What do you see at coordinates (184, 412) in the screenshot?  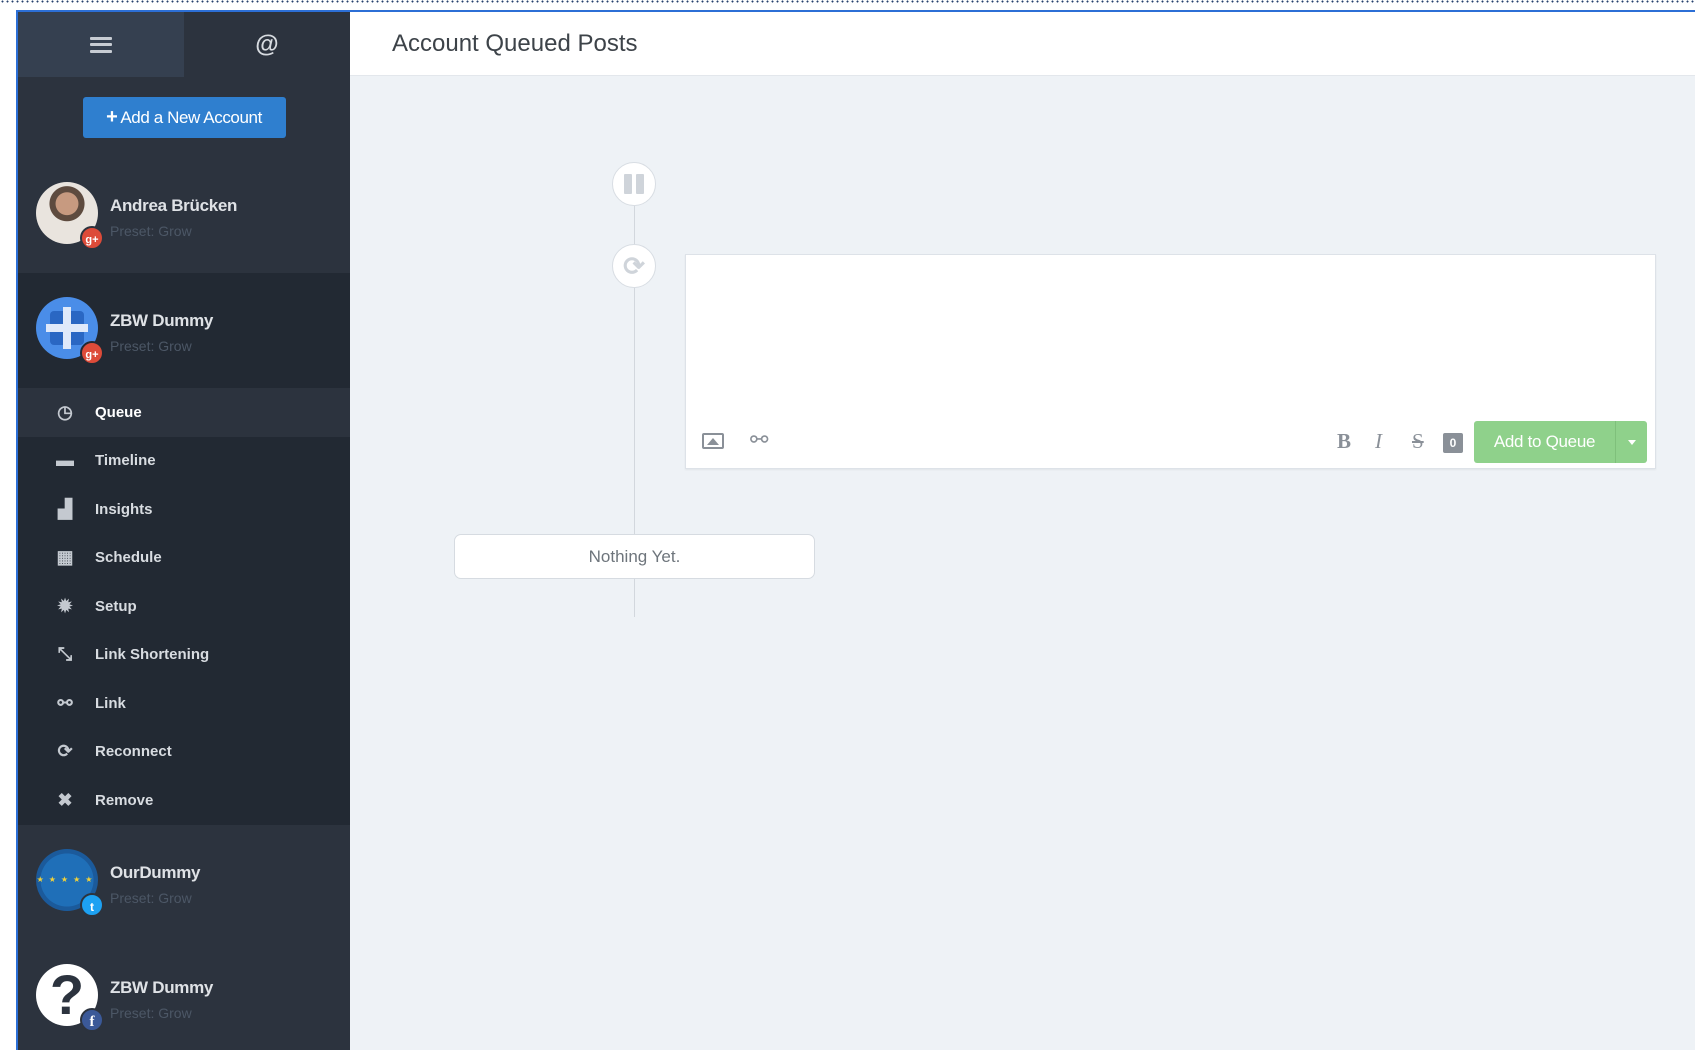 I see `menu-item-queue: ◷ Queue` at bounding box center [184, 412].